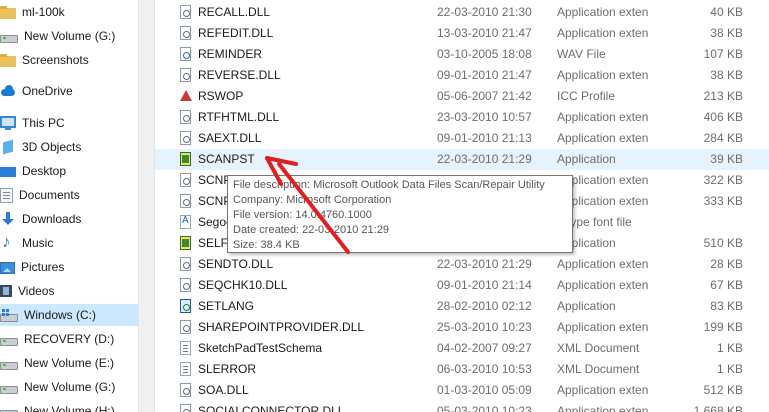 The image size is (769, 412). Describe the element at coordinates (484, 369) in the screenshot. I see `file-date: 06-03-2010 10:53` at that location.